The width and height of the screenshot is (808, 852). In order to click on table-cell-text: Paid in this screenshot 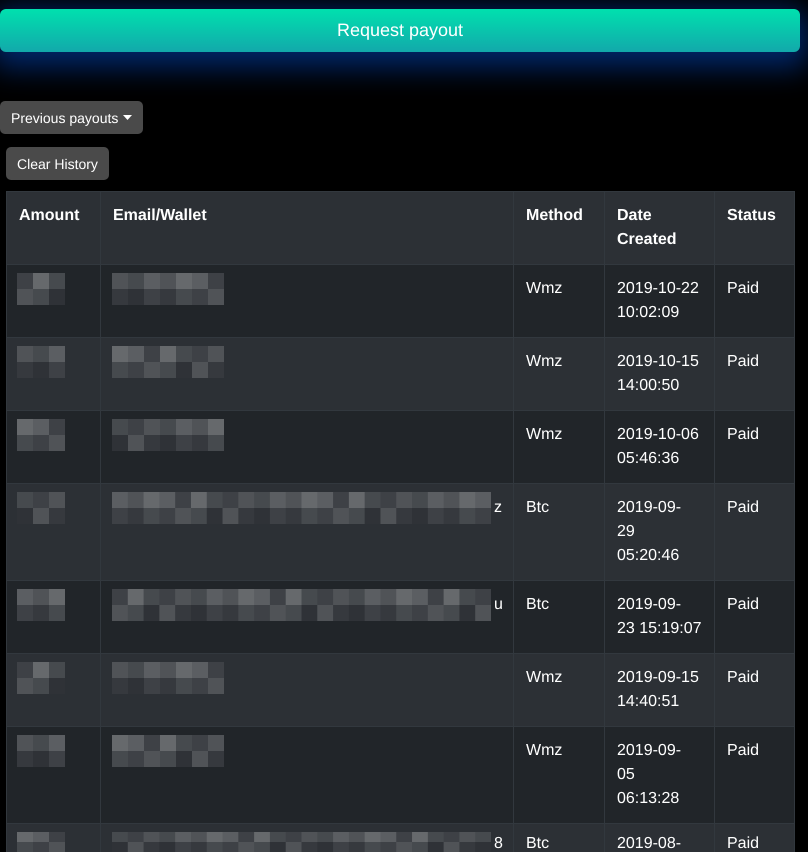, I will do `click(743, 844)`.